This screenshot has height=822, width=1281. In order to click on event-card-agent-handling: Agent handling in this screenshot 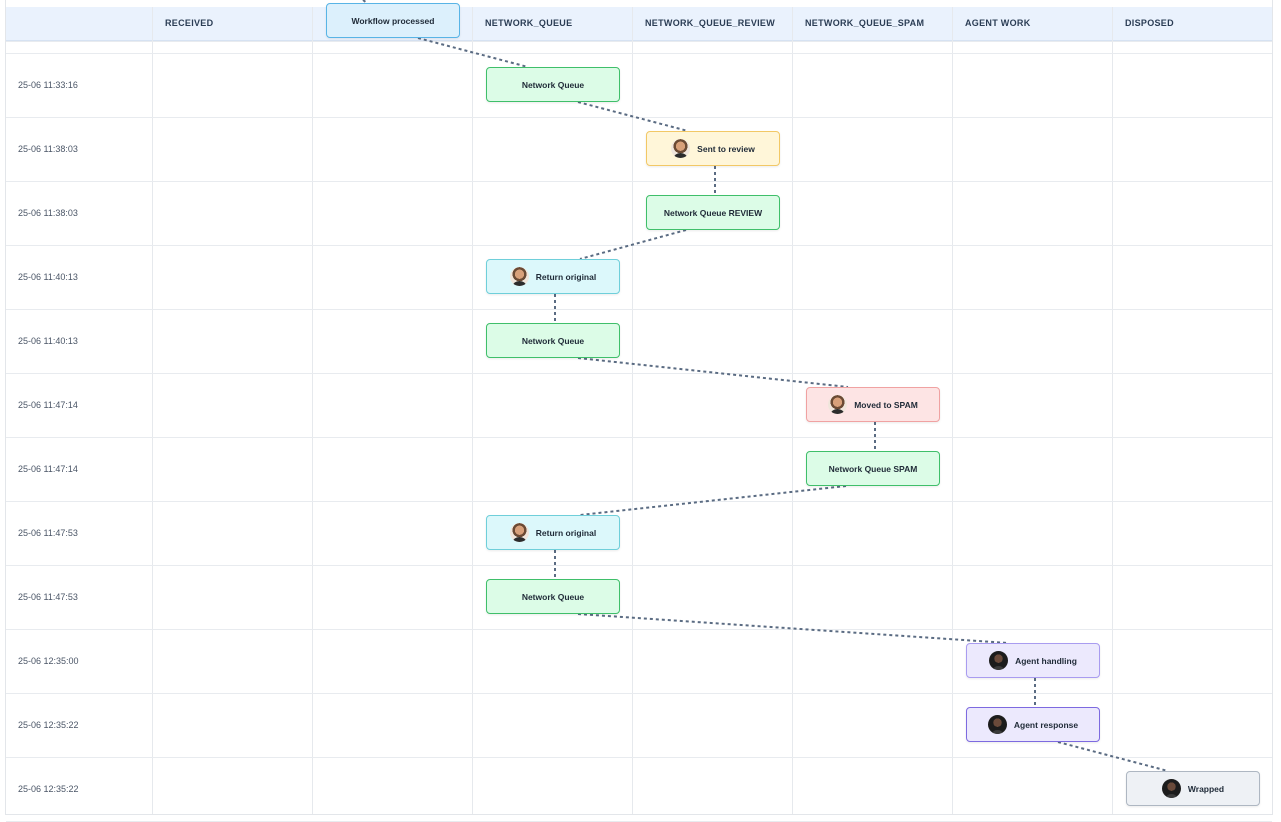, I will do `click(1033, 660)`.